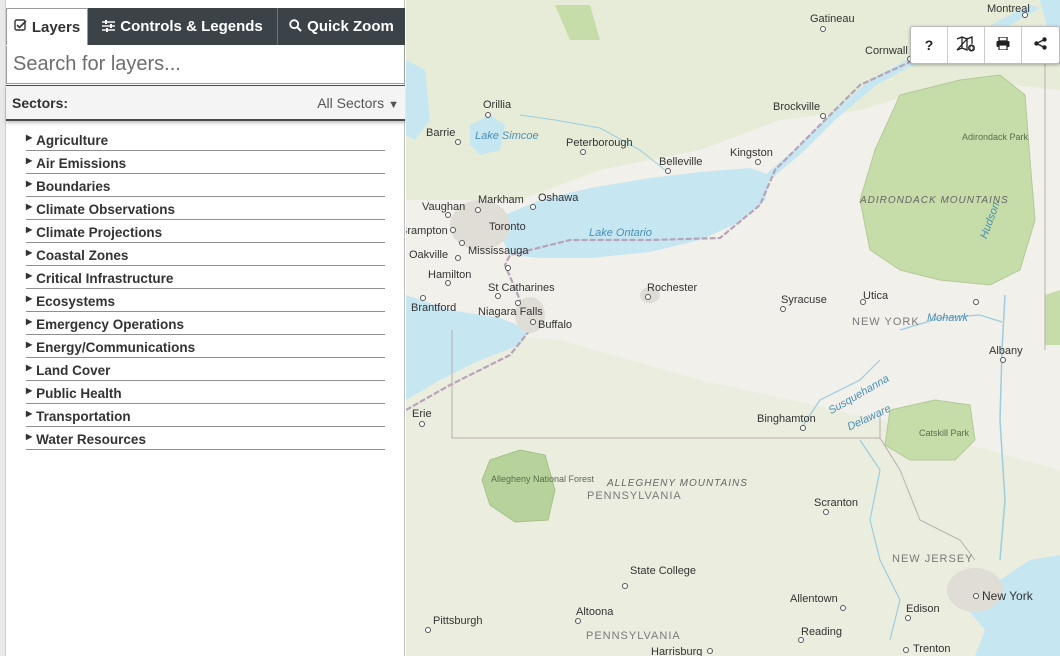 This screenshot has width=1060, height=656. Describe the element at coordinates (620, 233) in the screenshot. I see `water-label: Lake Ontario` at that location.